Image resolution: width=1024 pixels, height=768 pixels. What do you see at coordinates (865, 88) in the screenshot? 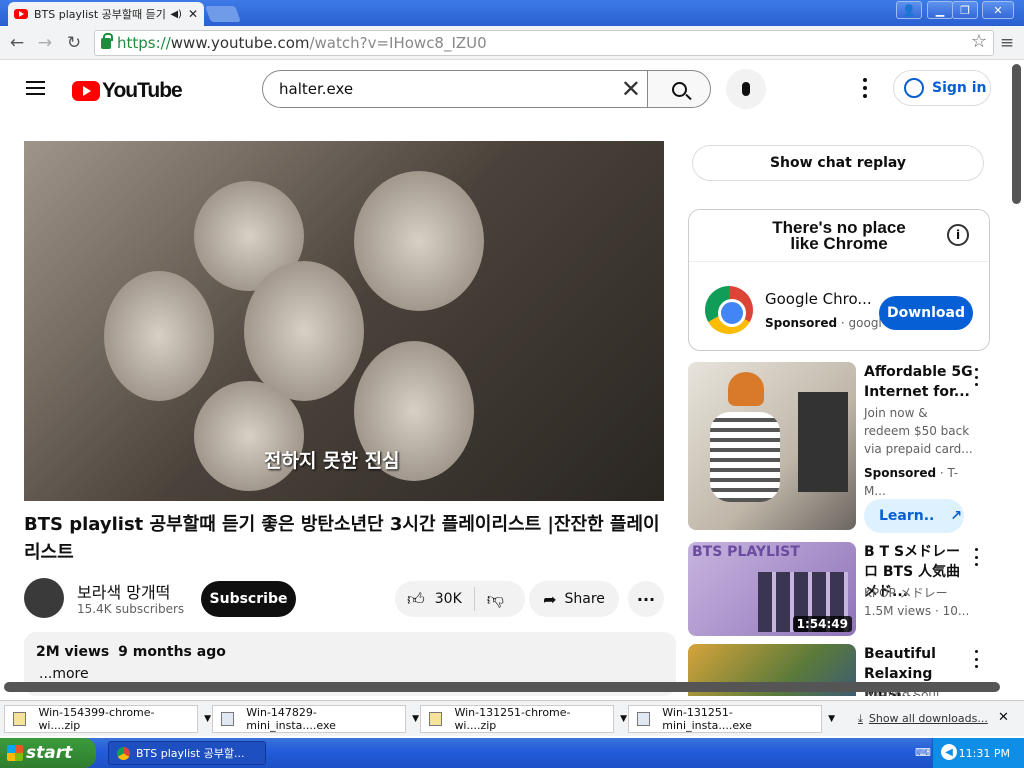
I see `settings-kebab-icon` at bounding box center [865, 88].